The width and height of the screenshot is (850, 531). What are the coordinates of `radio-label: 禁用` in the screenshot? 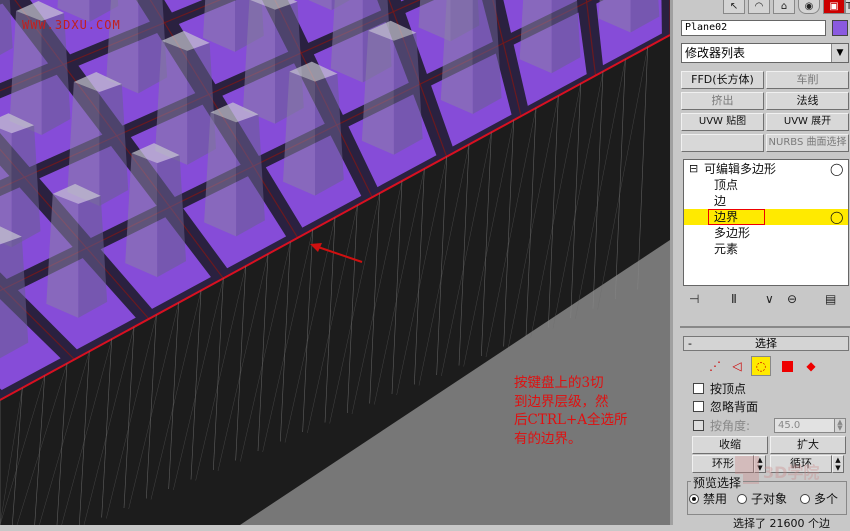 It's located at (715, 499).